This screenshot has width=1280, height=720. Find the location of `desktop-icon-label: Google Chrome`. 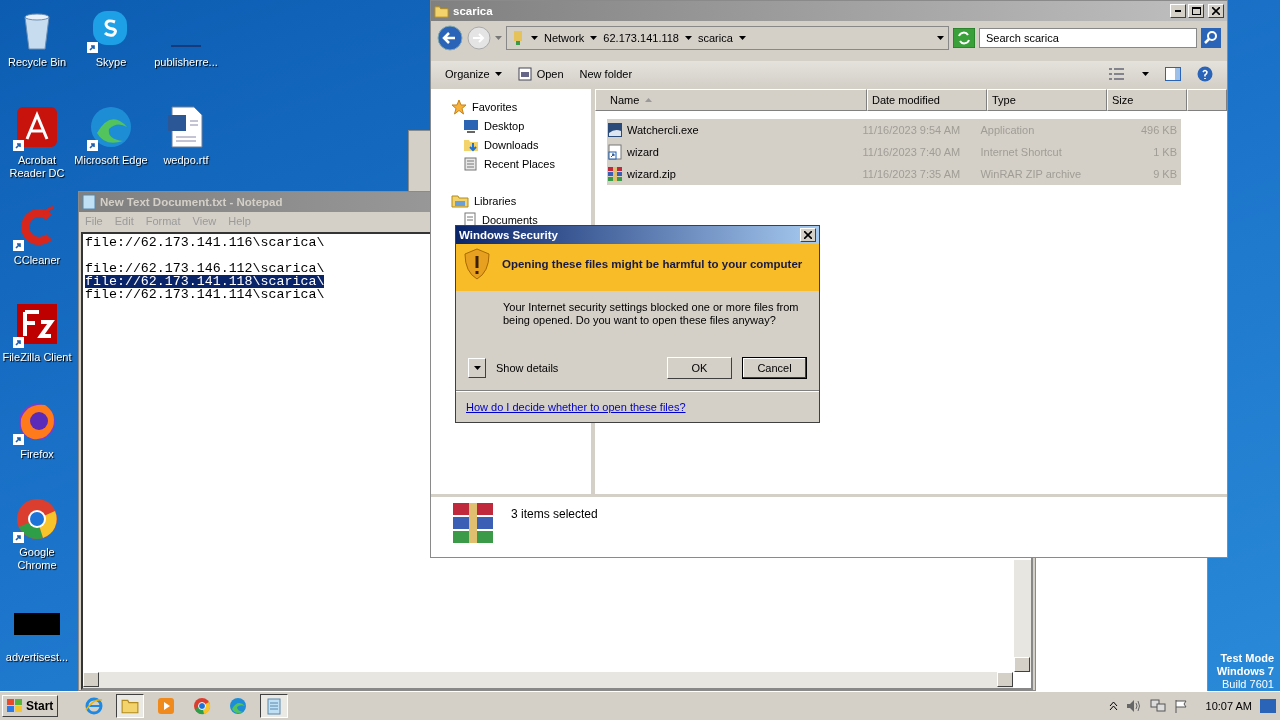

desktop-icon-label: Google Chrome is located at coordinates (37, 559).